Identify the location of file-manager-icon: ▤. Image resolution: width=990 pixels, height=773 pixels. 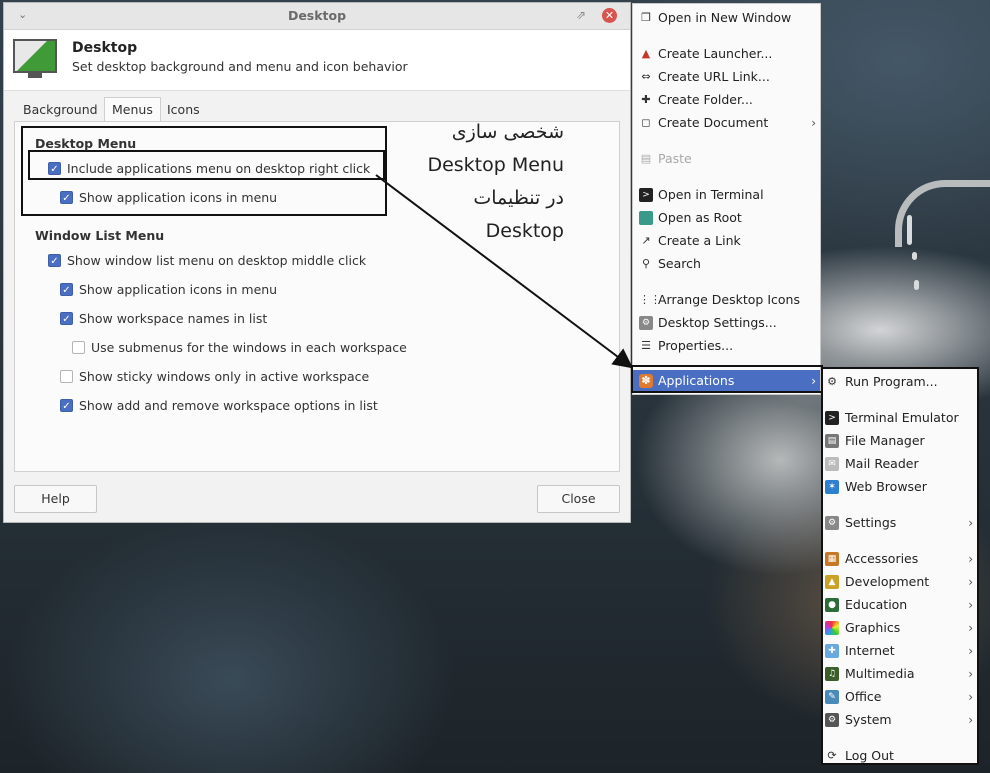
(832, 441).